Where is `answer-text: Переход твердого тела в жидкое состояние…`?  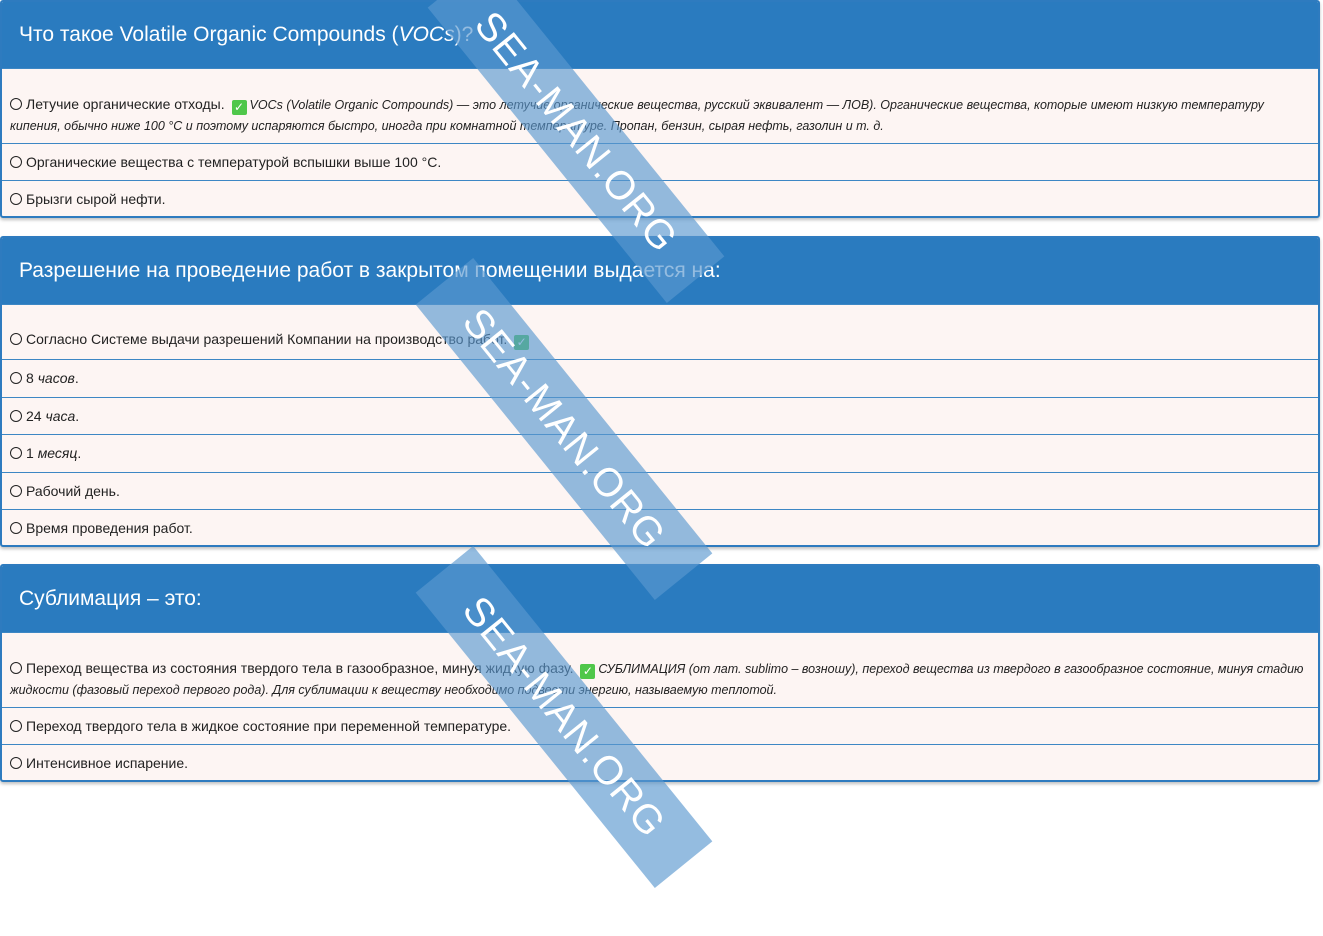 answer-text: Переход твердого тела в жидкое состояние… is located at coordinates (269, 726).